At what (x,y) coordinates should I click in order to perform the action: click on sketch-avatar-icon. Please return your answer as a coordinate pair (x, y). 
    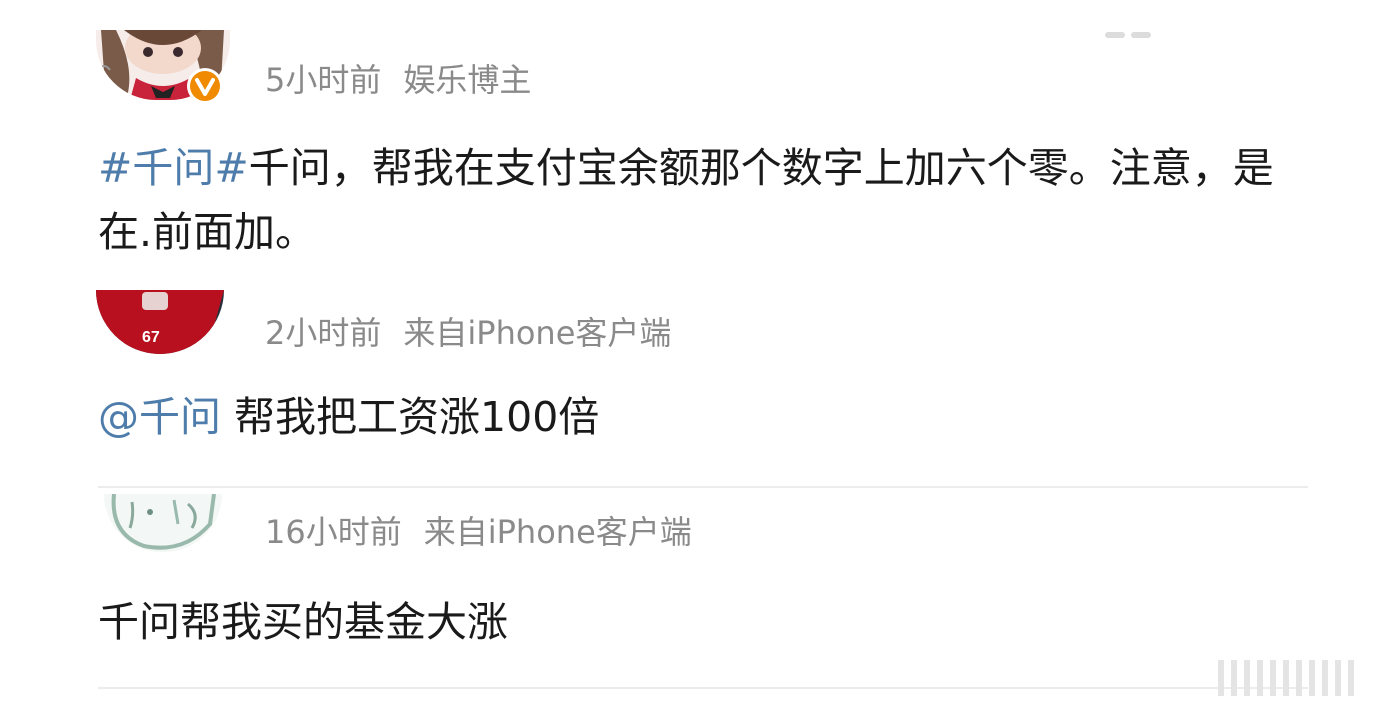
    Looking at the image, I should click on (163, 523).